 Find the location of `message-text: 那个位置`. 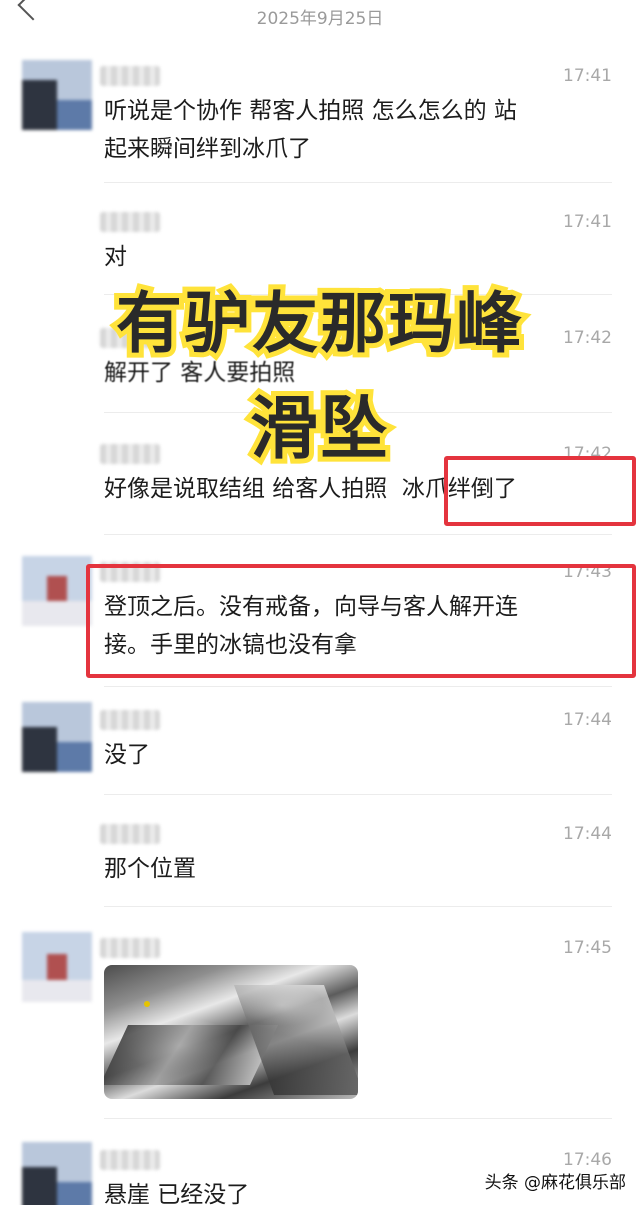

message-text: 那个位置 is located at coordinates (150, 869).